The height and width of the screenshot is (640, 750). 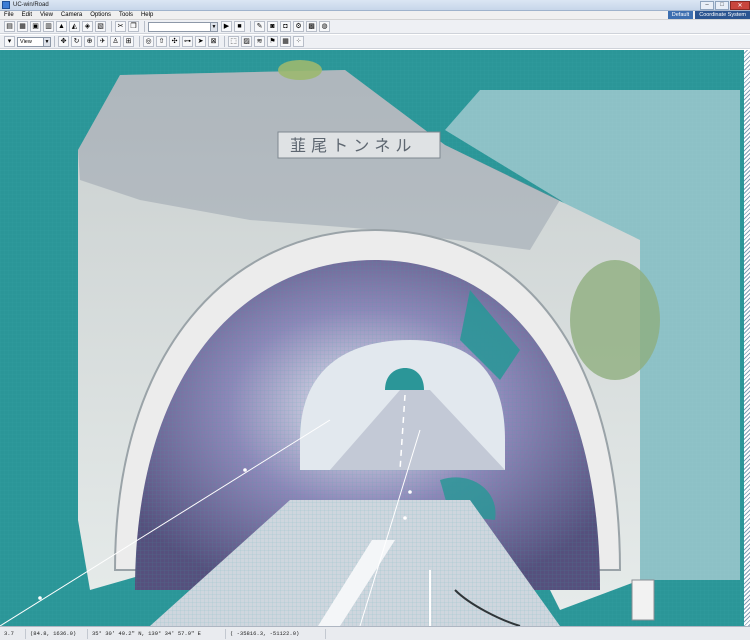 I want to click on fog-icon: ≋, so click(x=259, y=41).